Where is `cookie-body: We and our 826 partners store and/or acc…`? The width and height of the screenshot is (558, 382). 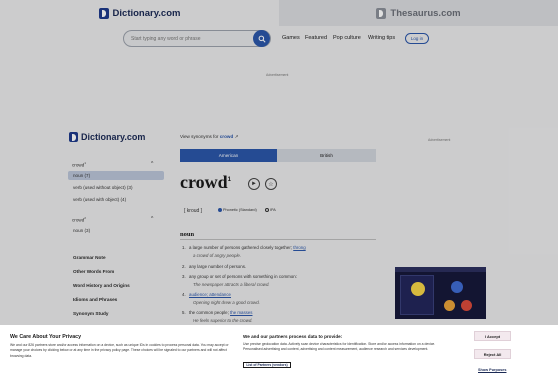 cookie-body: We and our 826 partners store and/or acc… is located at coordinates (119, 350).